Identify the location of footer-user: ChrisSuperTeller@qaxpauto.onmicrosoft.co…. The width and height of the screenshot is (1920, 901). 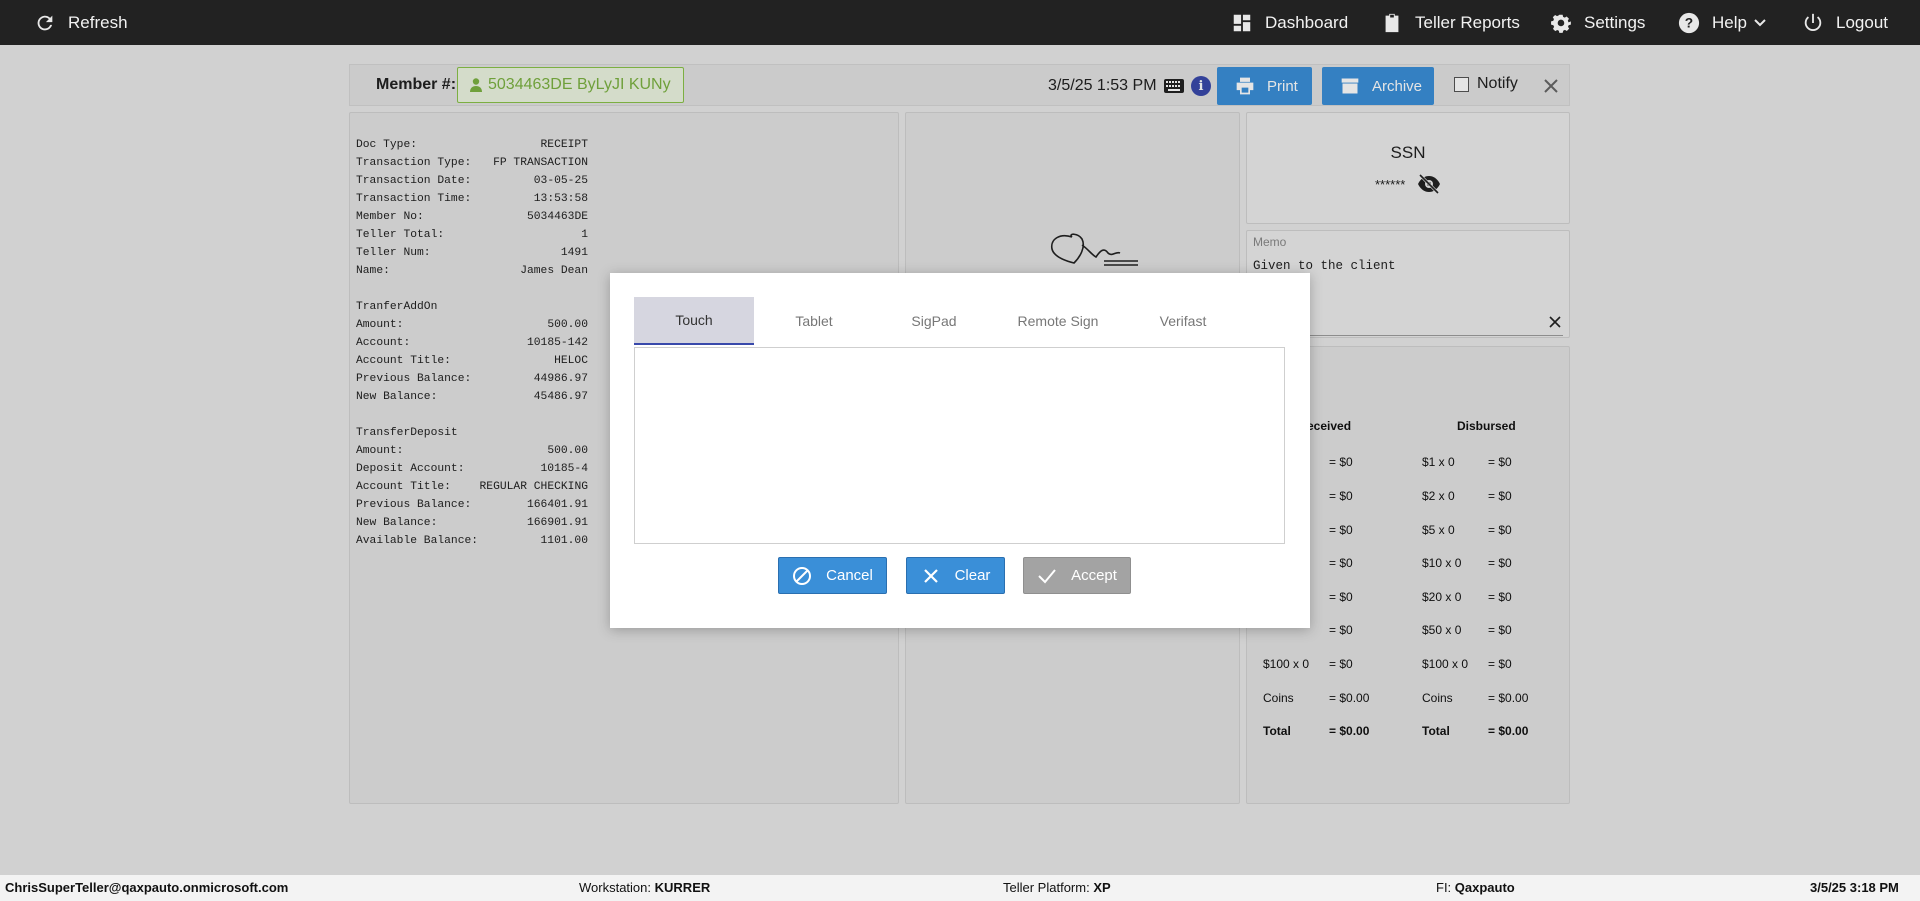
(147, 887).